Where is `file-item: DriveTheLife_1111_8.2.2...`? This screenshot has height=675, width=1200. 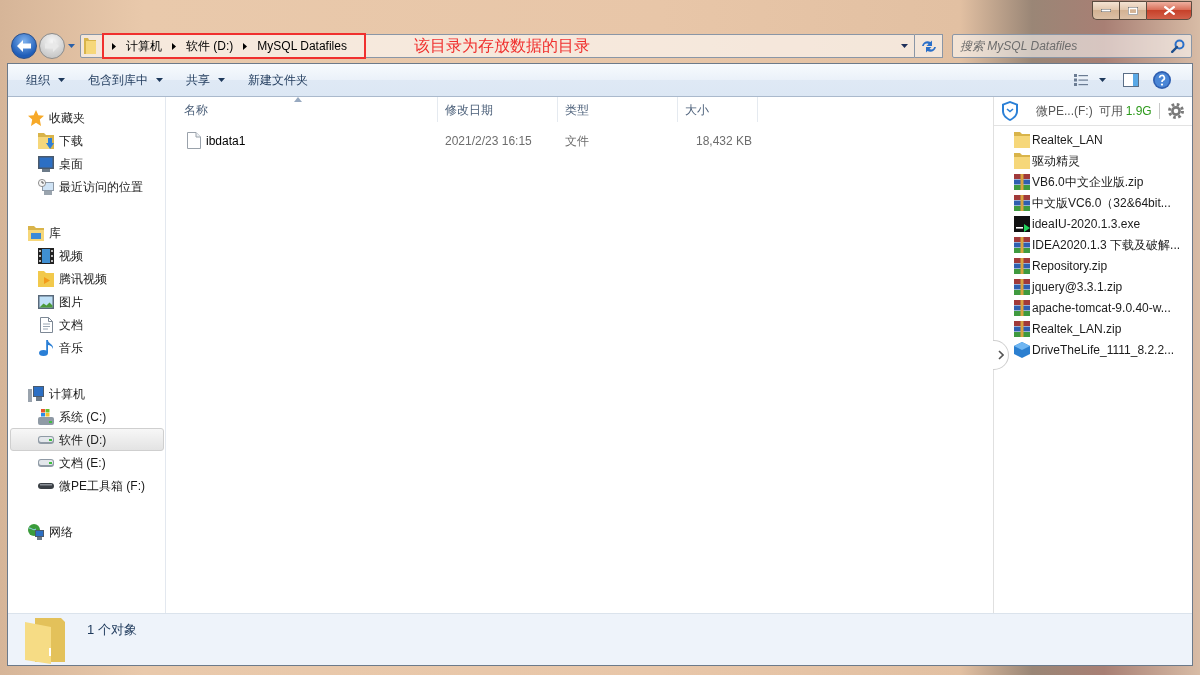 file-item: DriveTheLife_1111_8.2.2... is located at coordinates (1103, 349).